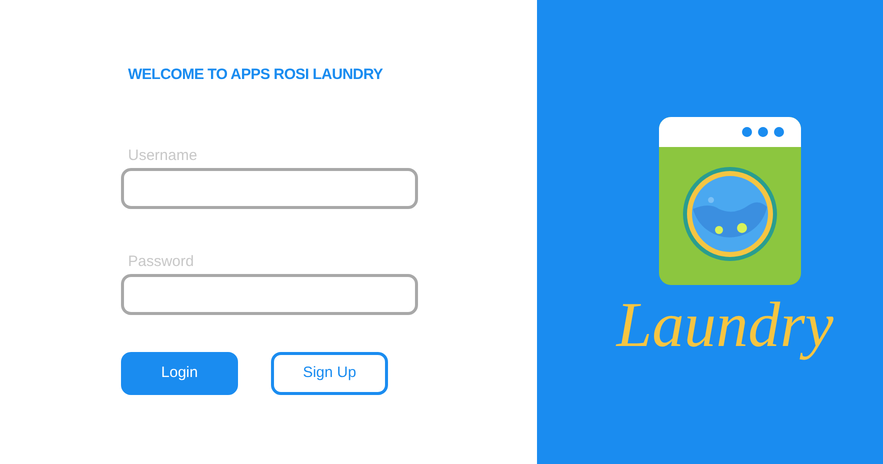 This screenshot has height=464, width=883. I want to click on welcome-title: WELCOME TO APPS ROSI LAUNDRY, so click(256, 75).